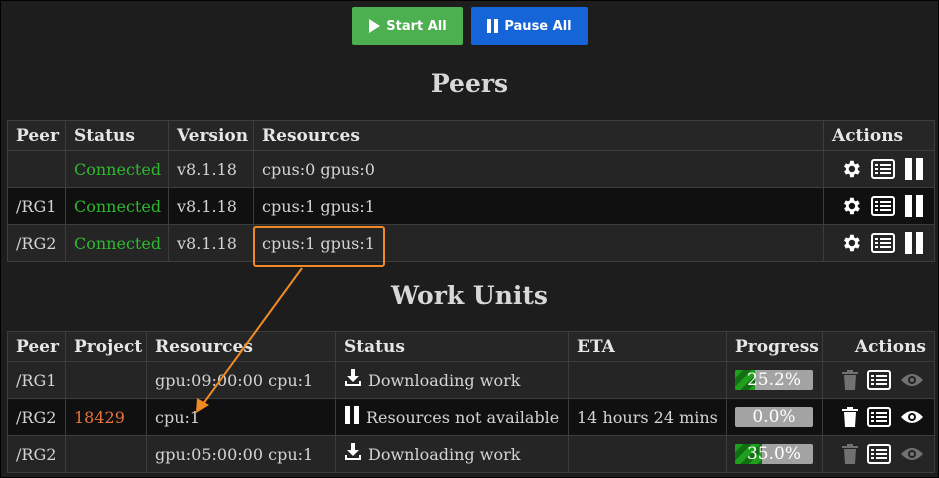  I want to click on progress-bar: 25.2%, so click(774, 380).